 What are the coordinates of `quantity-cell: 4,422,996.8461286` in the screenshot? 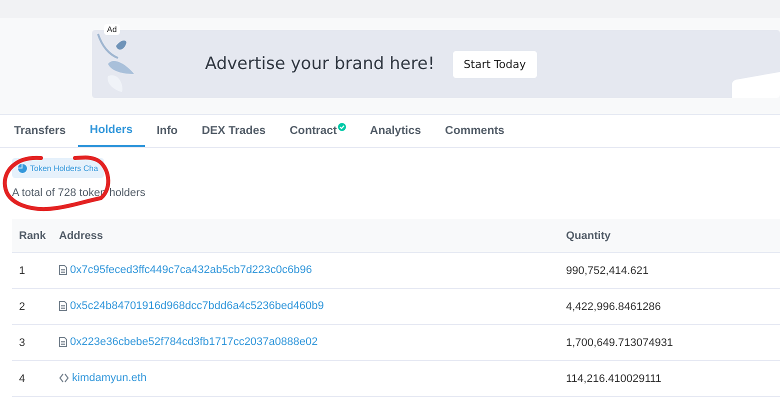 It's located at (673, 306).